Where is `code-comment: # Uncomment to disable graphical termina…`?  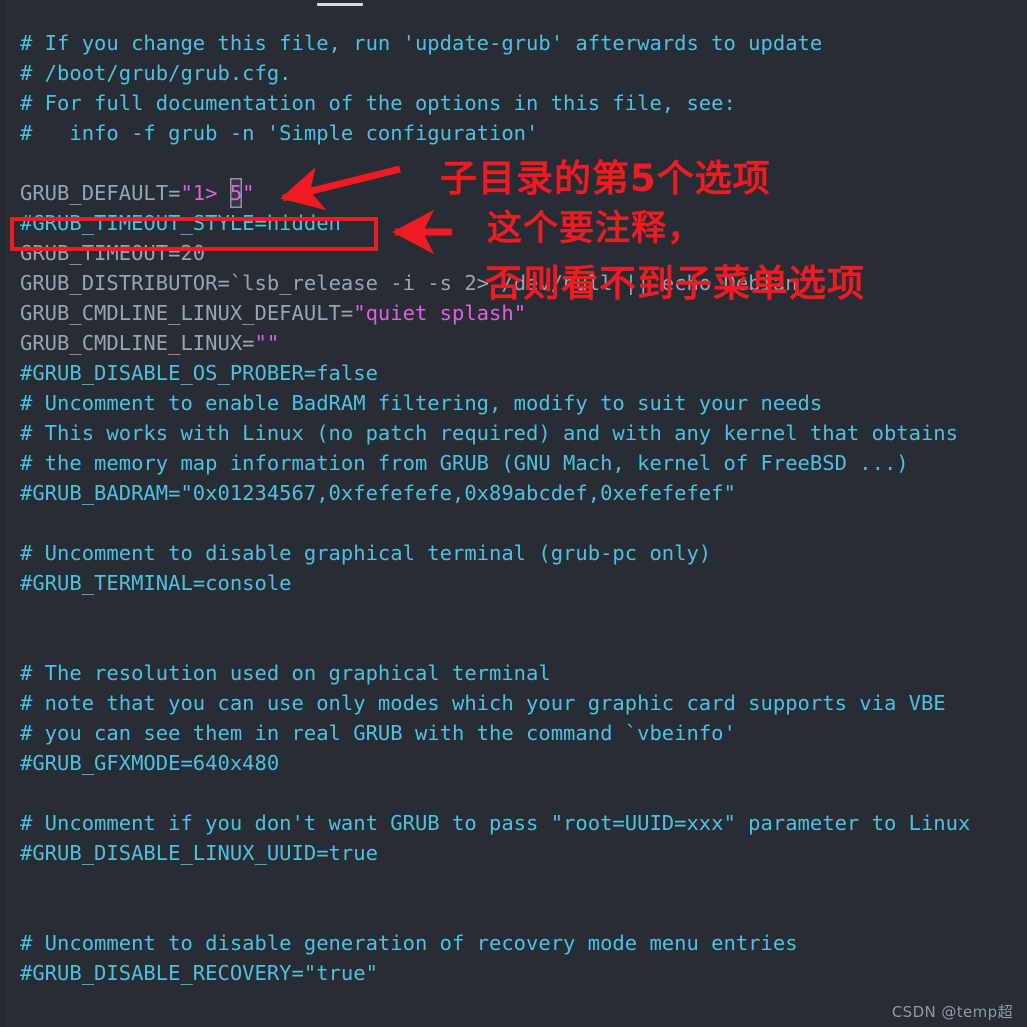 code-comment: # Uncomment to disable graphical termina… is located at coordinates (366, 553).